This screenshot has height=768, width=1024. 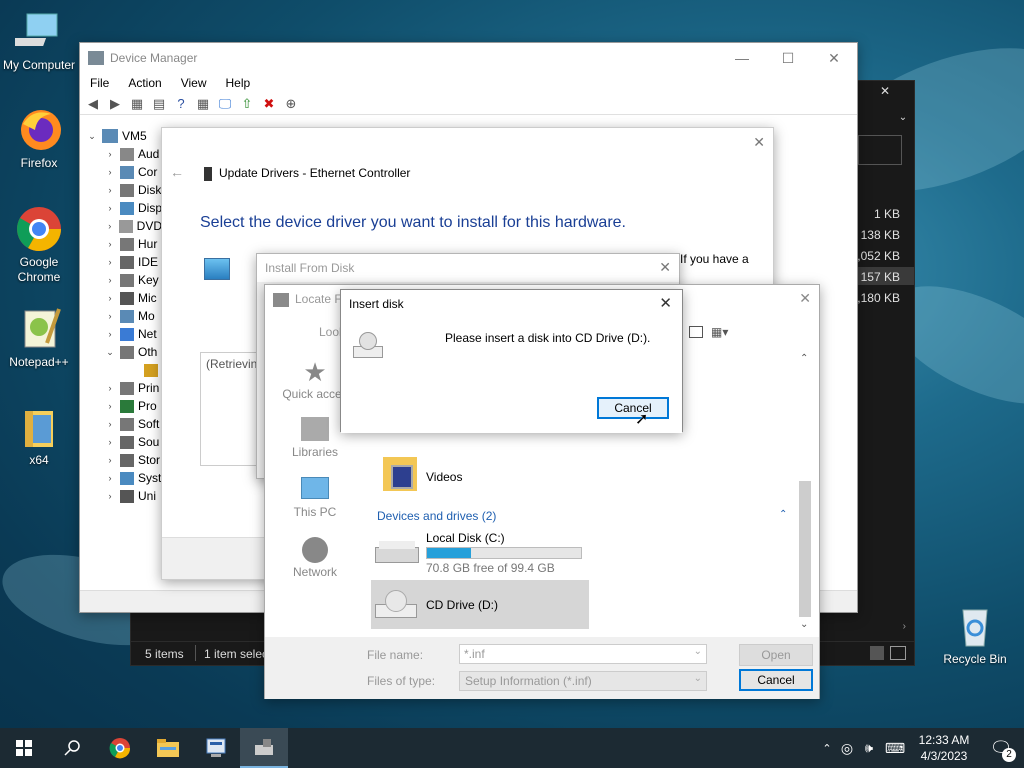 What do you see at coordinates (39, 138) in the screenshot?
I see `desktop-icon-firefox: Firefox` at bounding box center [39, 138].